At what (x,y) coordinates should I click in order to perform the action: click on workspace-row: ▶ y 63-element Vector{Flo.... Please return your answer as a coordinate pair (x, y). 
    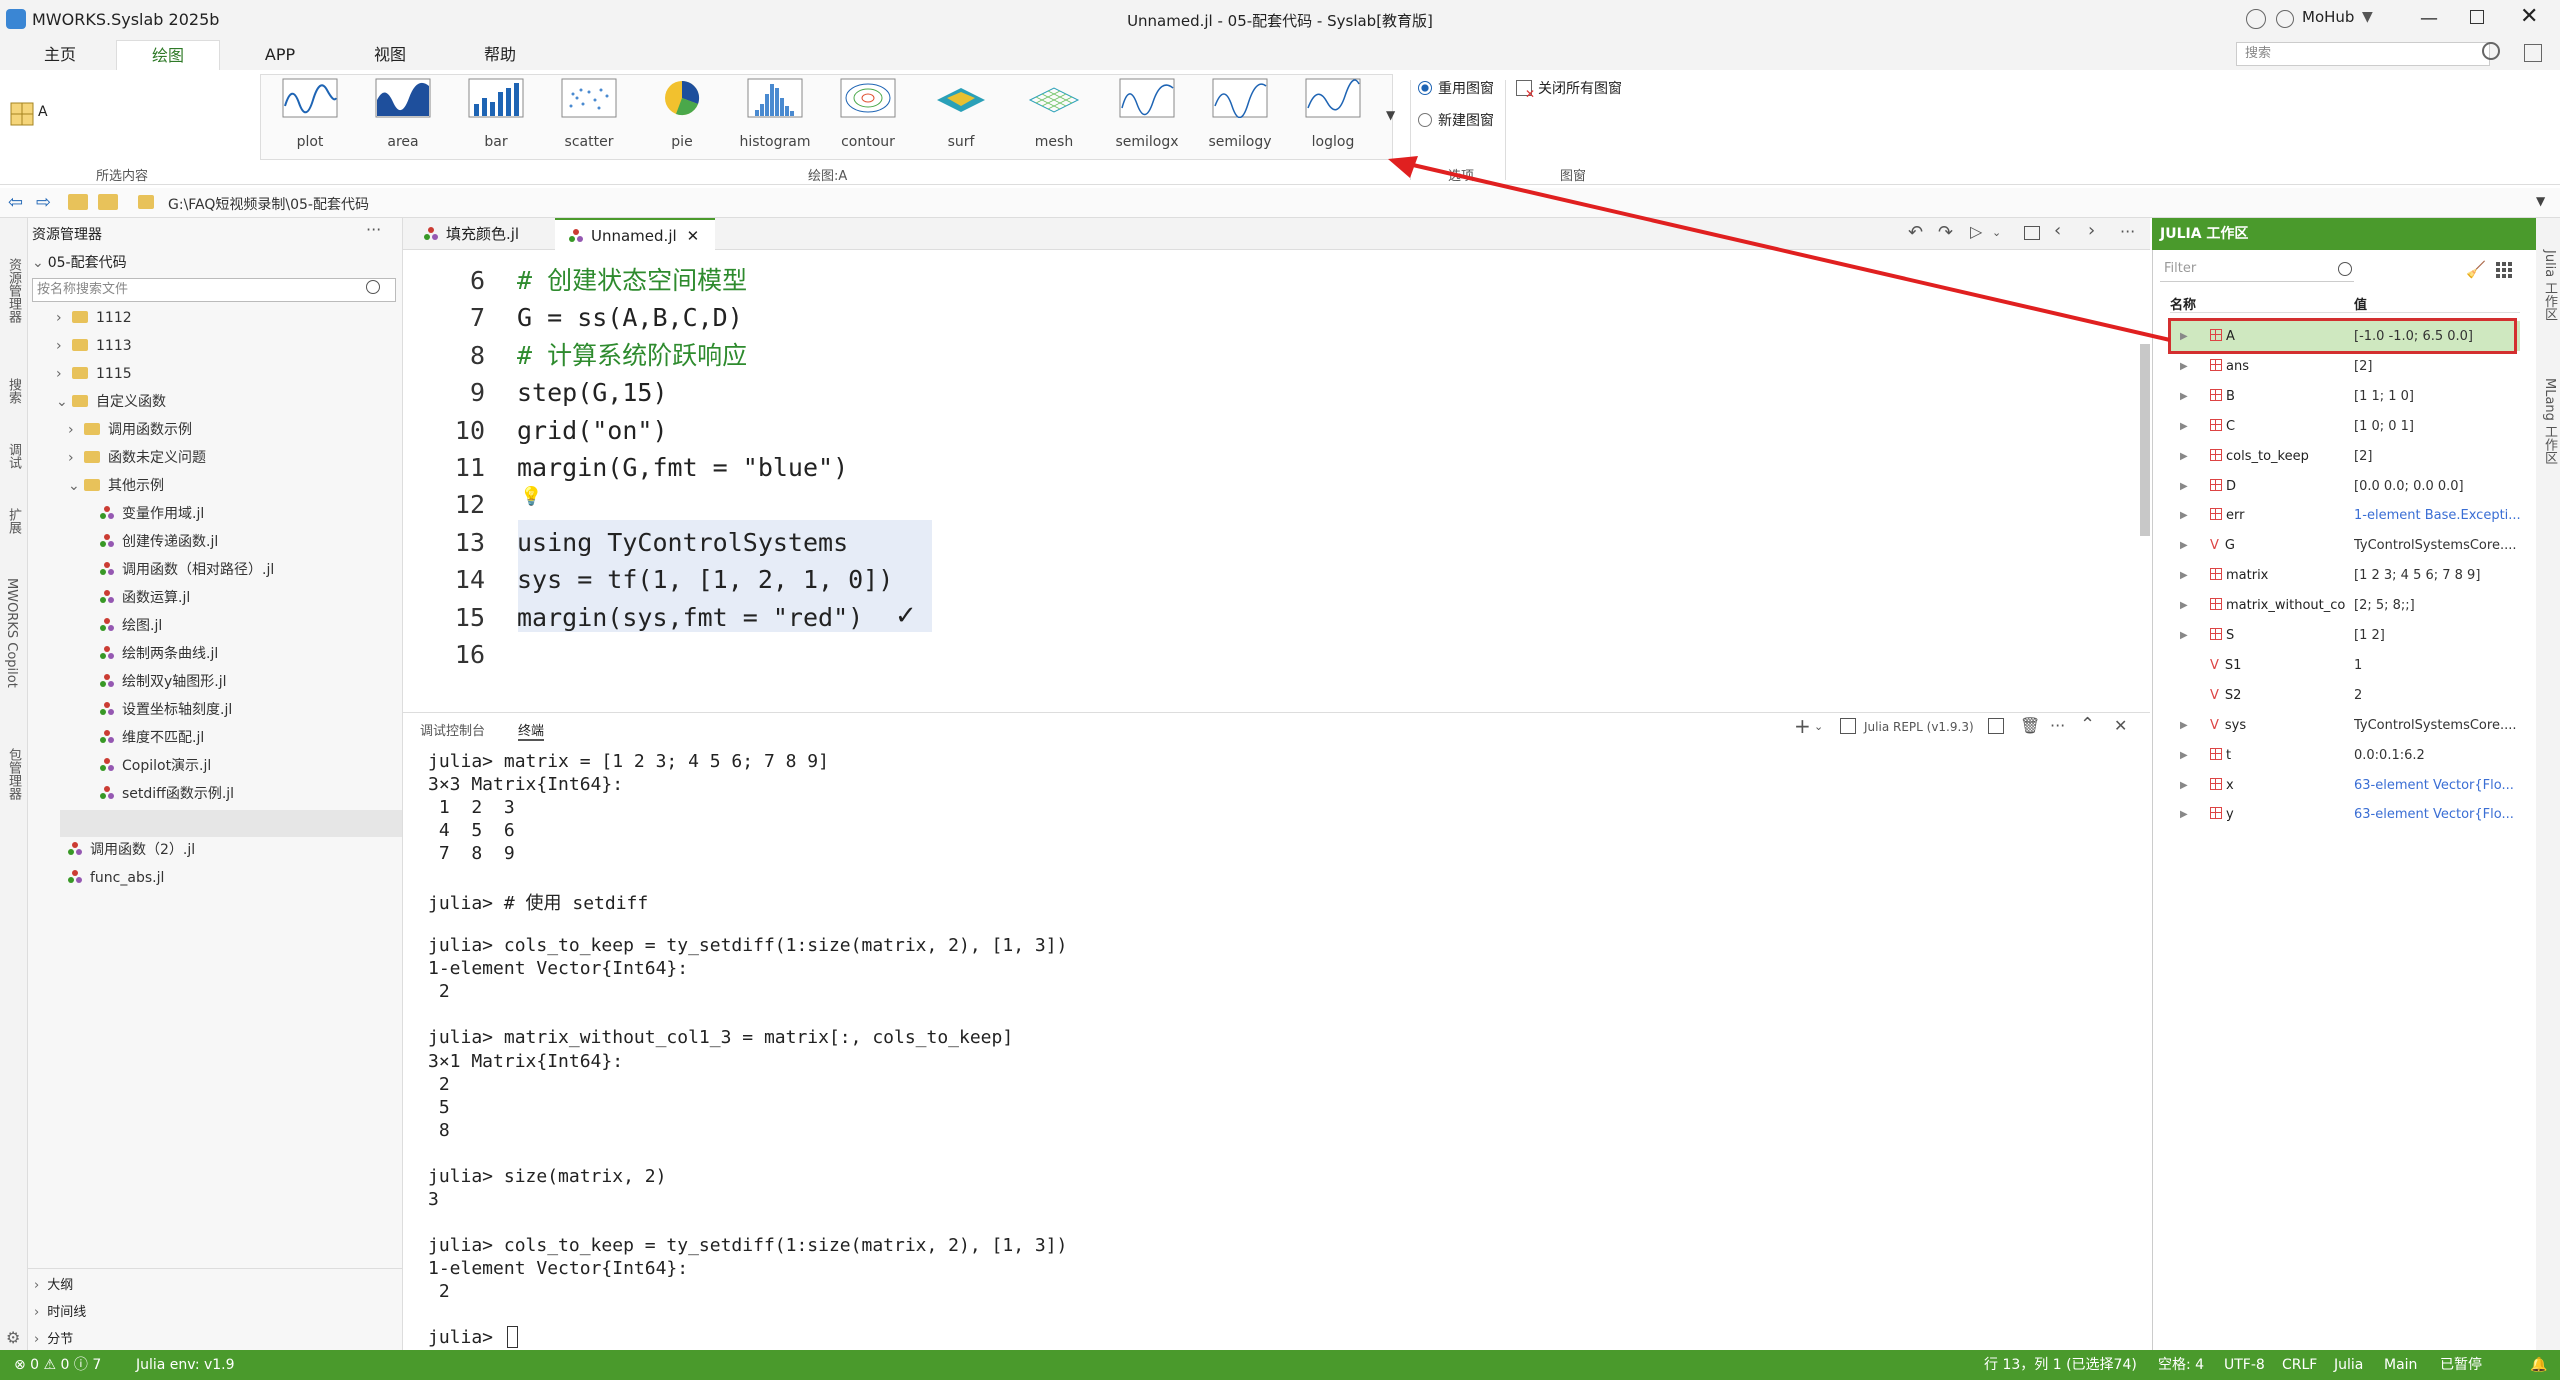
    Looking at the image, I should click on (2345, 815).